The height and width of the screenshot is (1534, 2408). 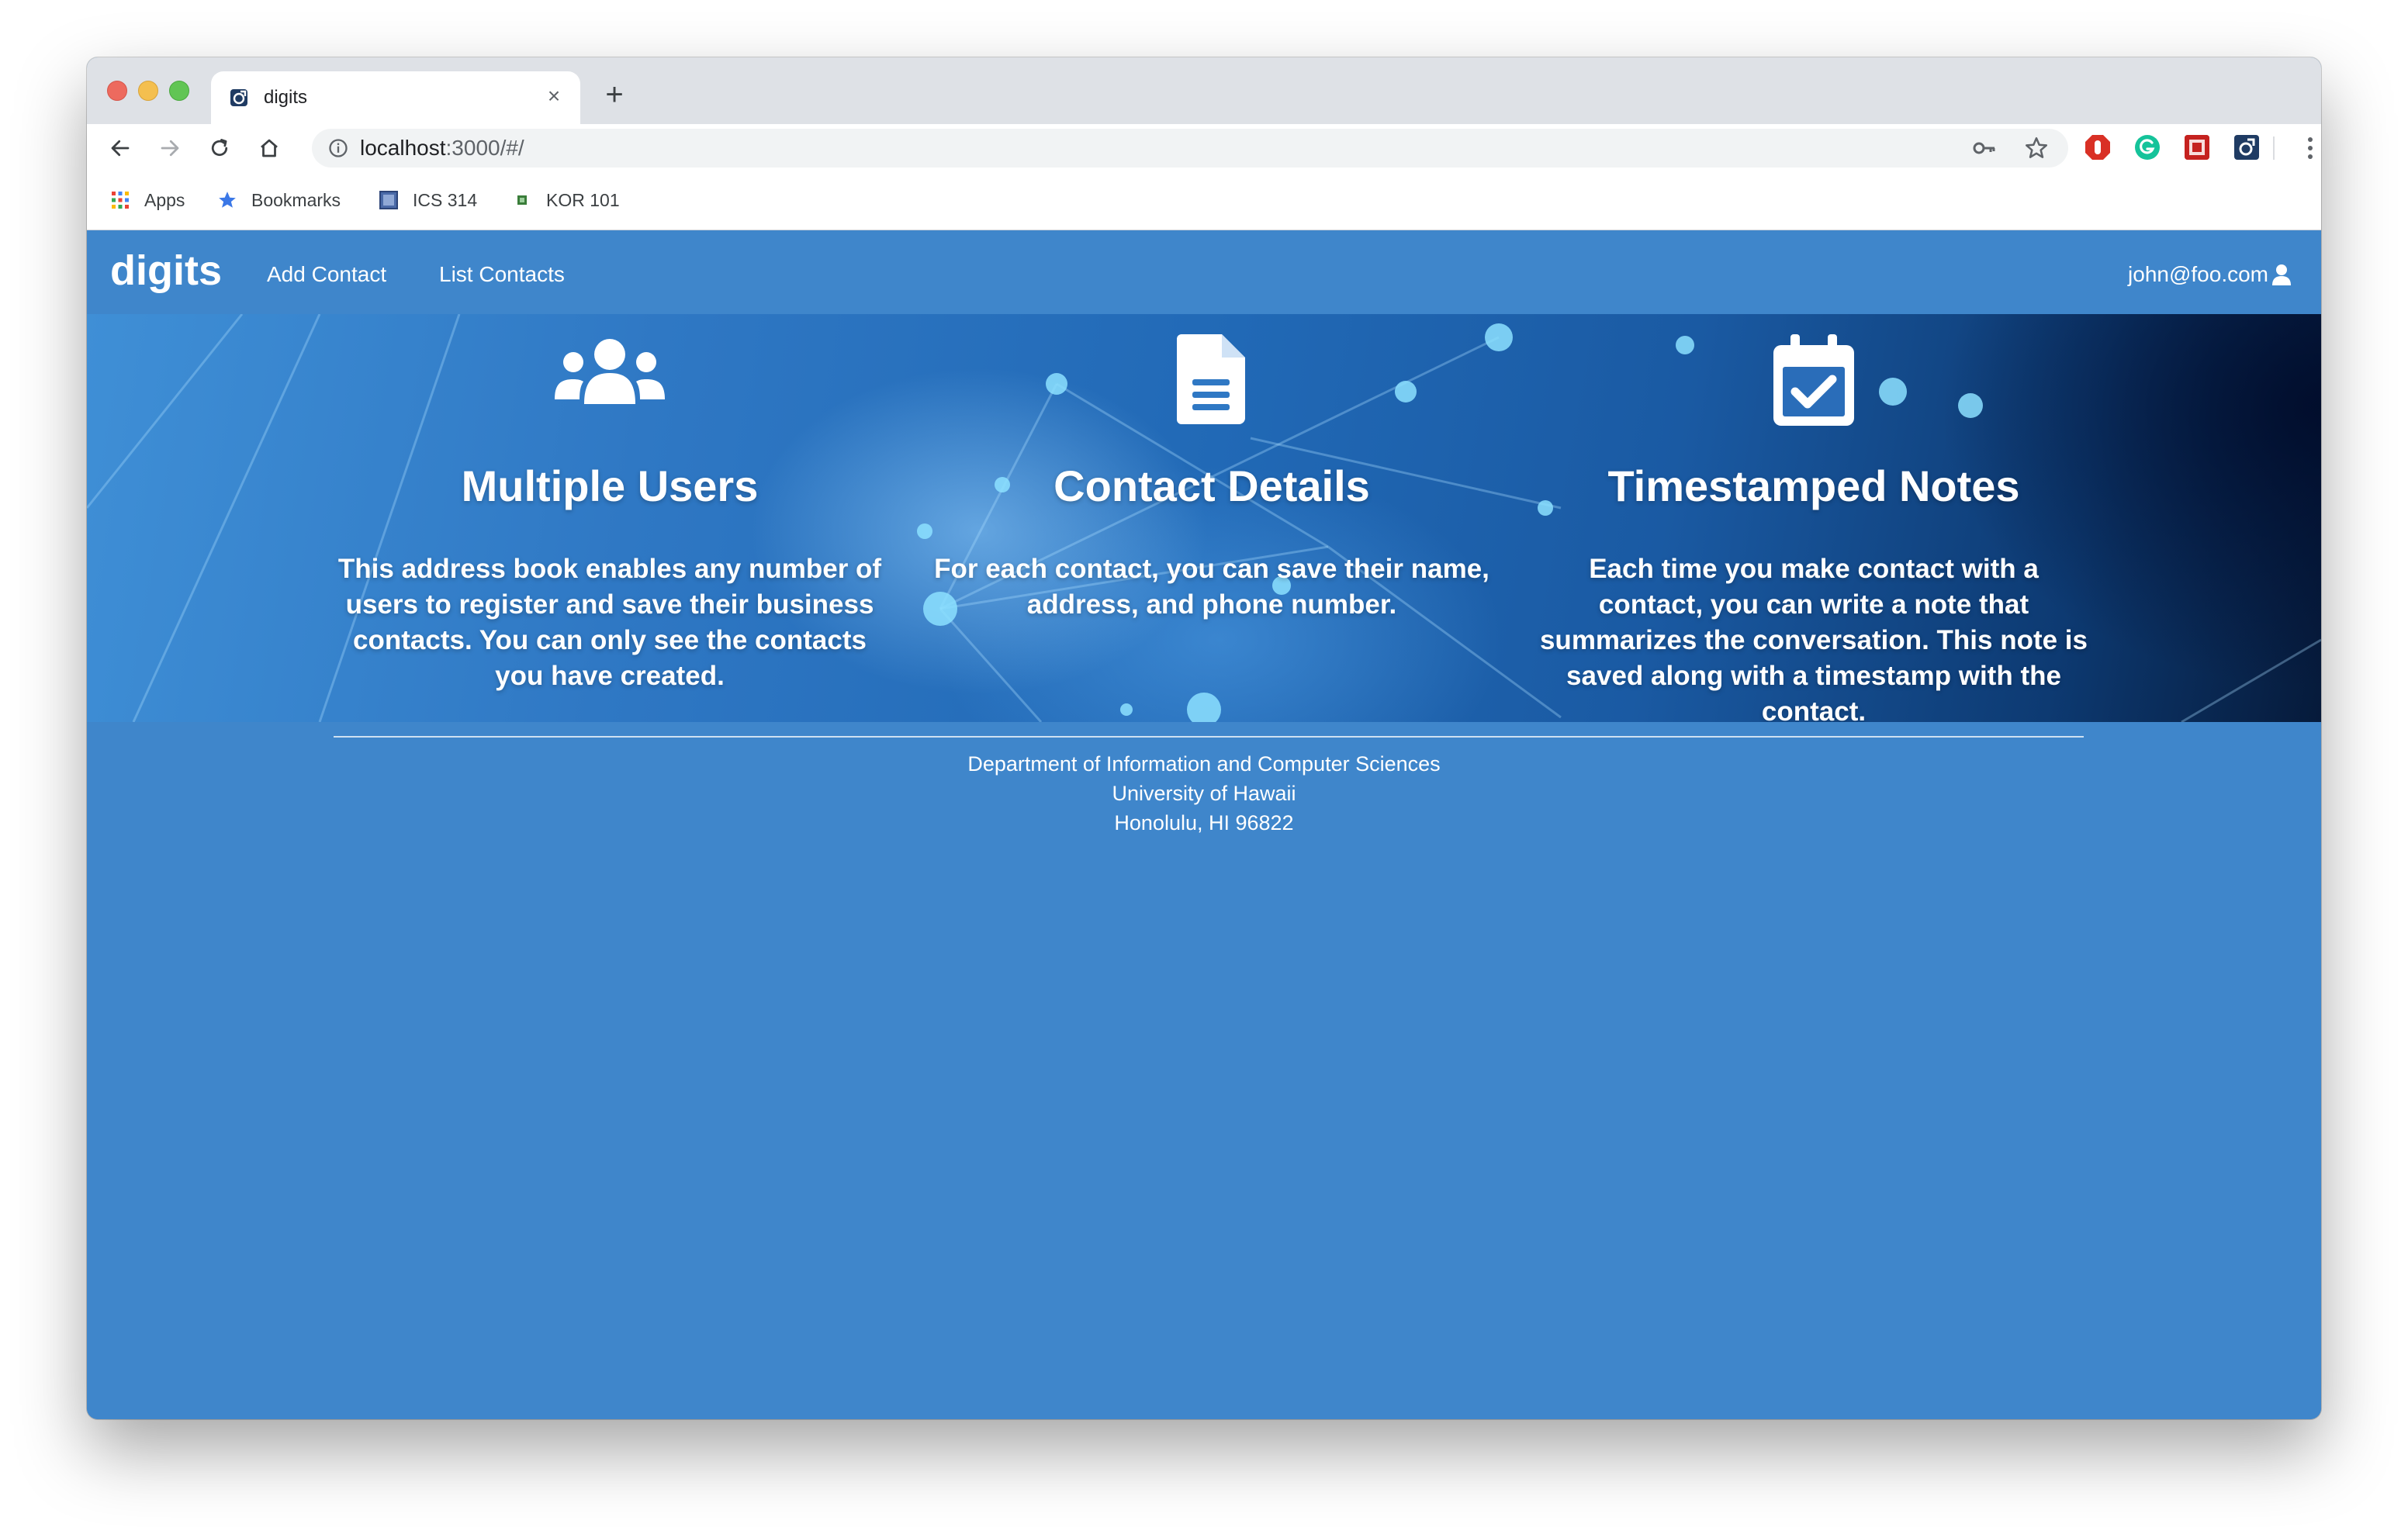 I want to click on toolbar-divider, so click(x=2274, y=148).